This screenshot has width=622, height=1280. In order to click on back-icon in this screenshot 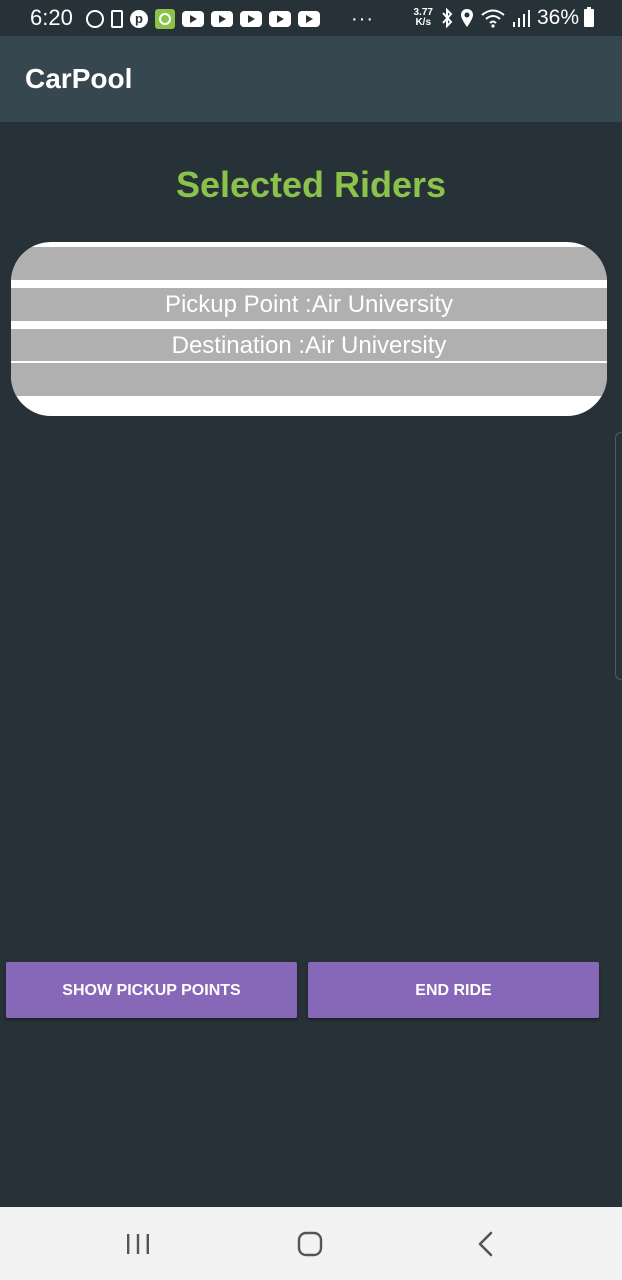, I will do `click(487, 1244)`.